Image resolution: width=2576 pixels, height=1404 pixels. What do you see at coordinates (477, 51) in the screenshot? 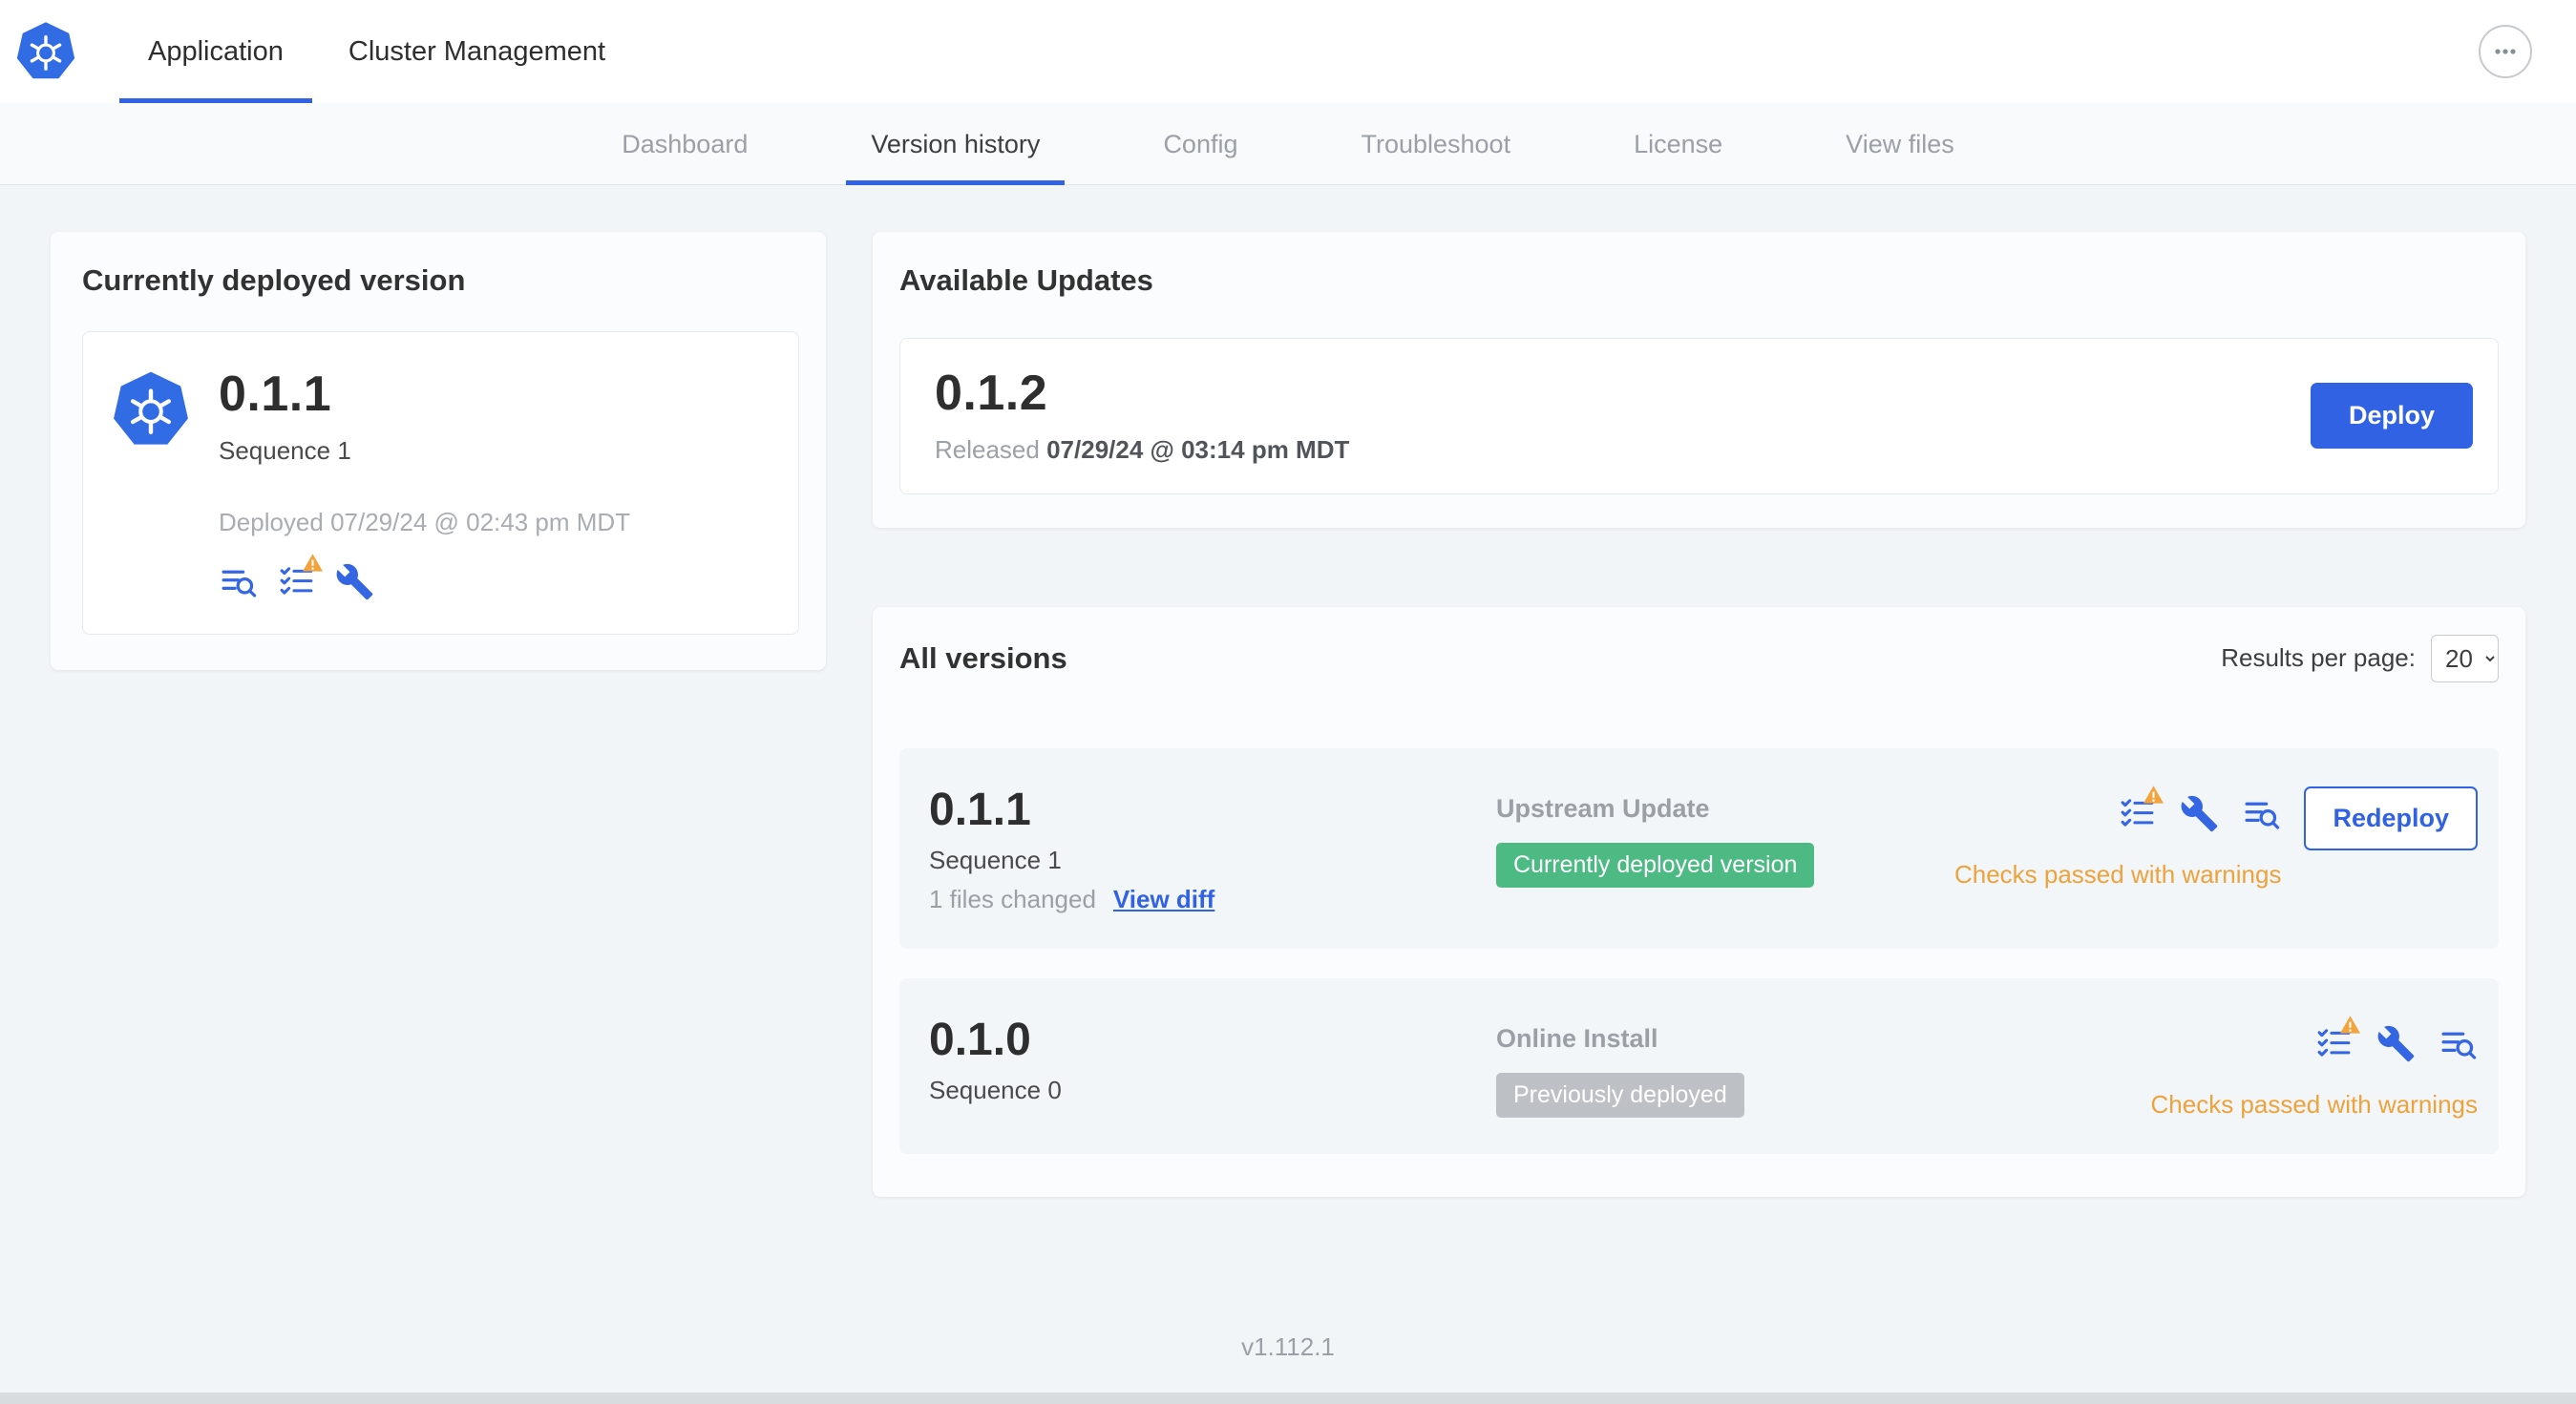
I see `tab-cluster-management: Cluster Management` at bounding box center [477, 51].